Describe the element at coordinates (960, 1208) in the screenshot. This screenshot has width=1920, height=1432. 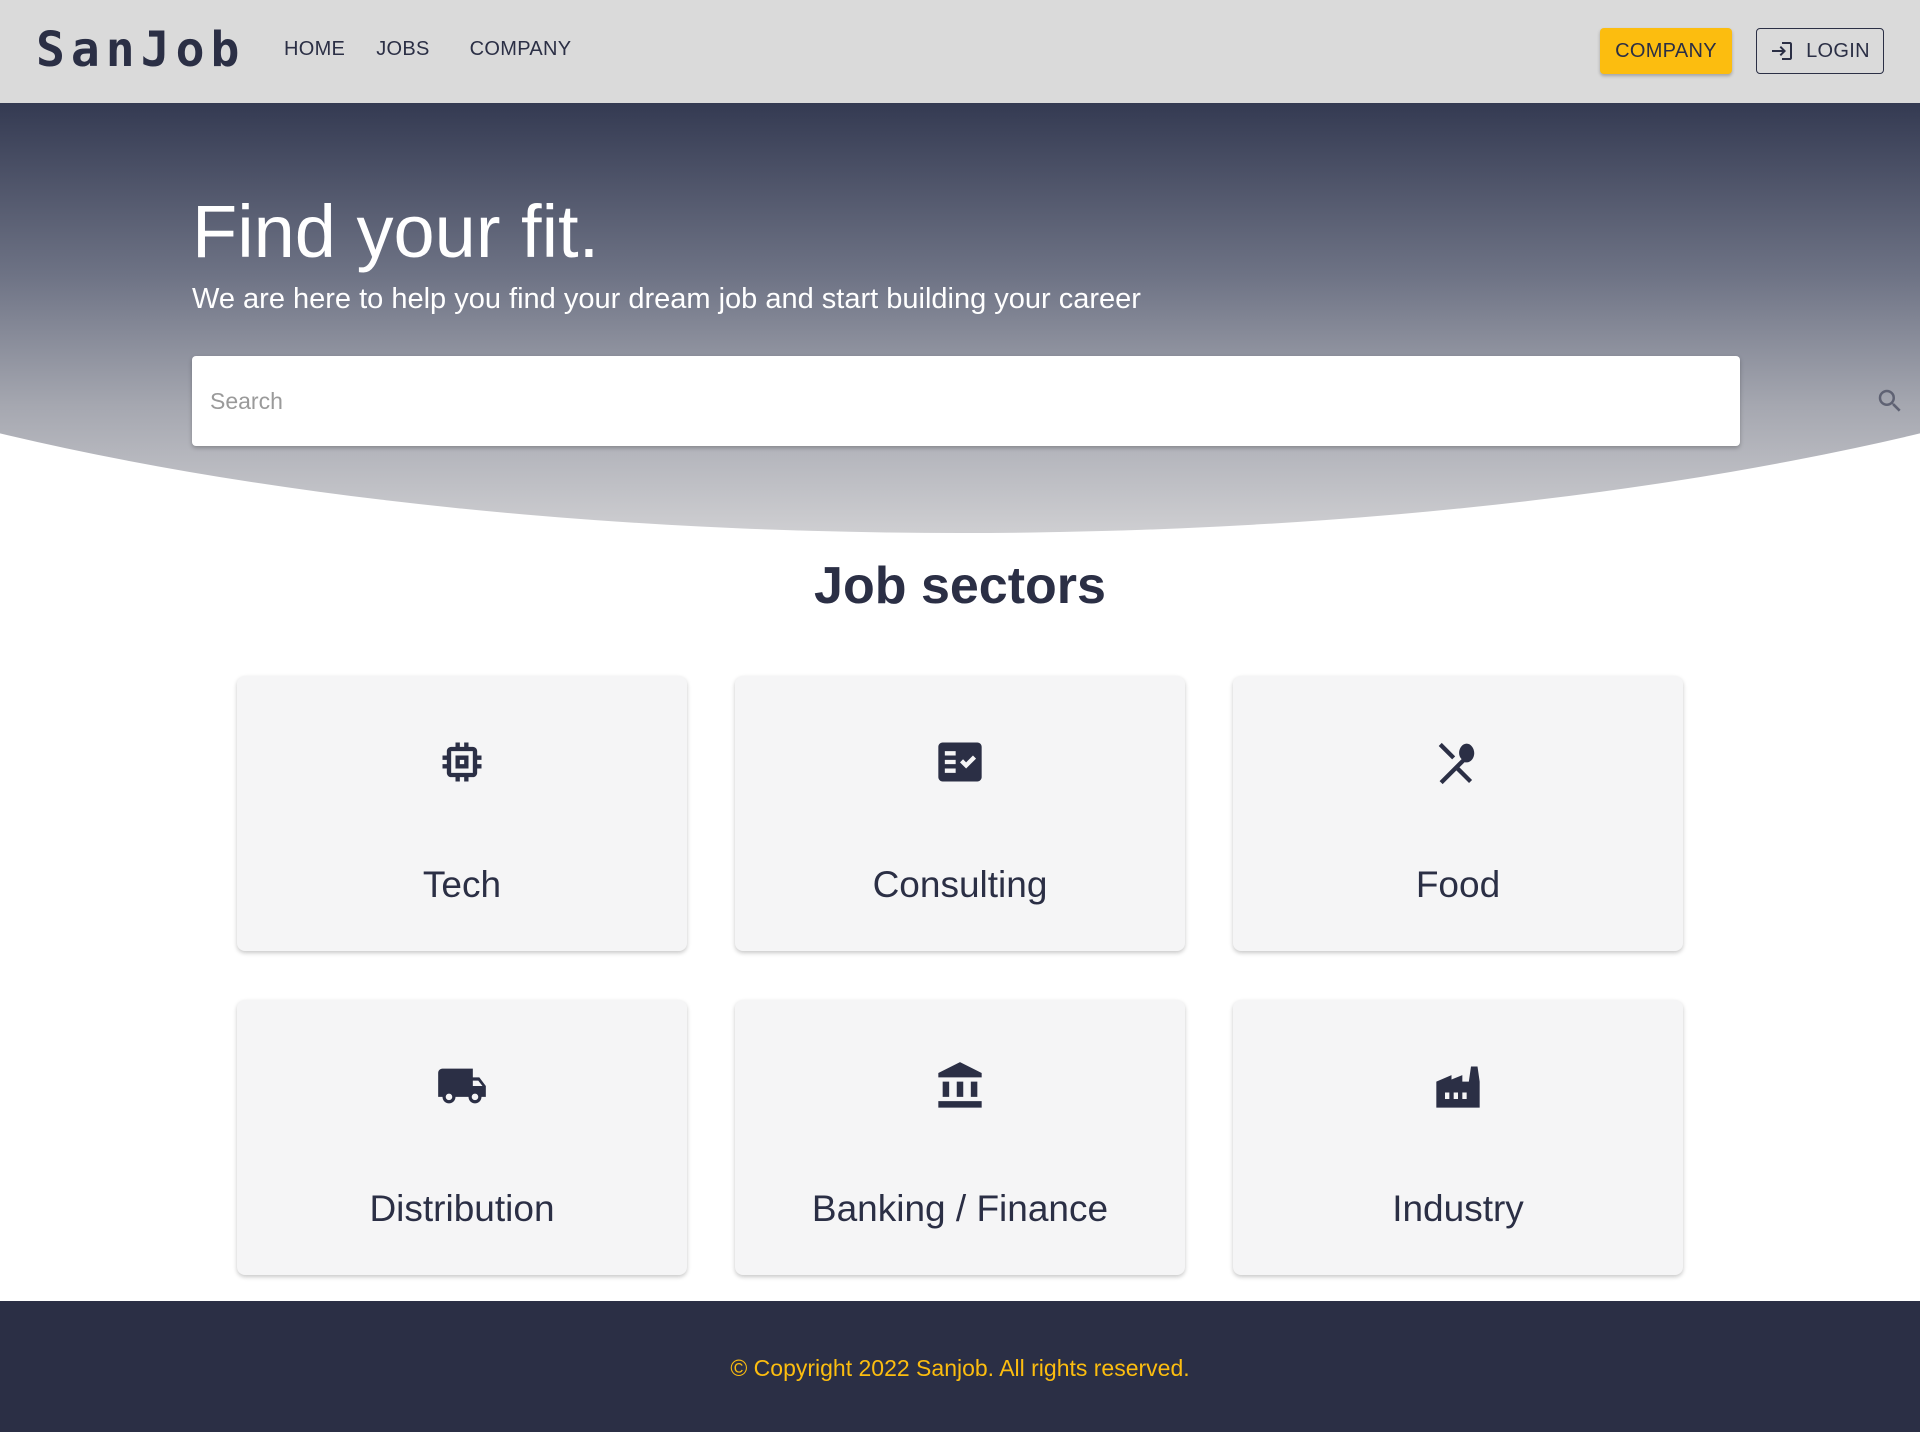
I see `sector-label: Banking / Finance` at that location.